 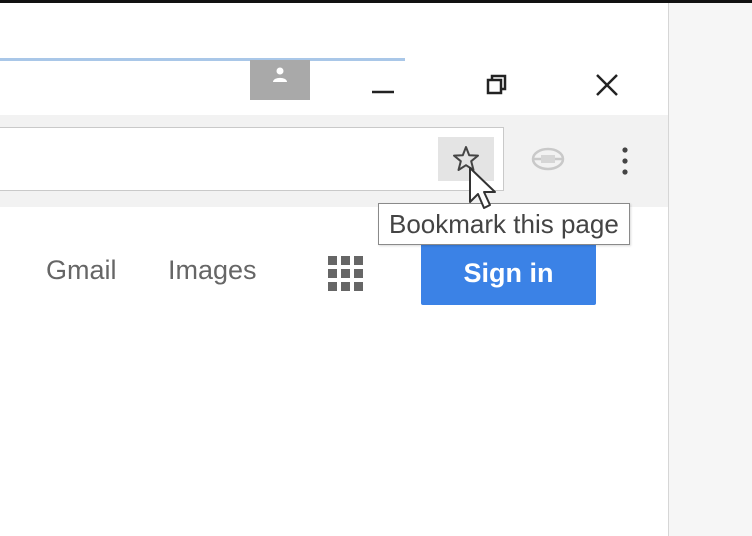 What do you see at coordinates (383, 92) in the screenshot?
I see `minimize-icon` at bounding box center [383, 92].